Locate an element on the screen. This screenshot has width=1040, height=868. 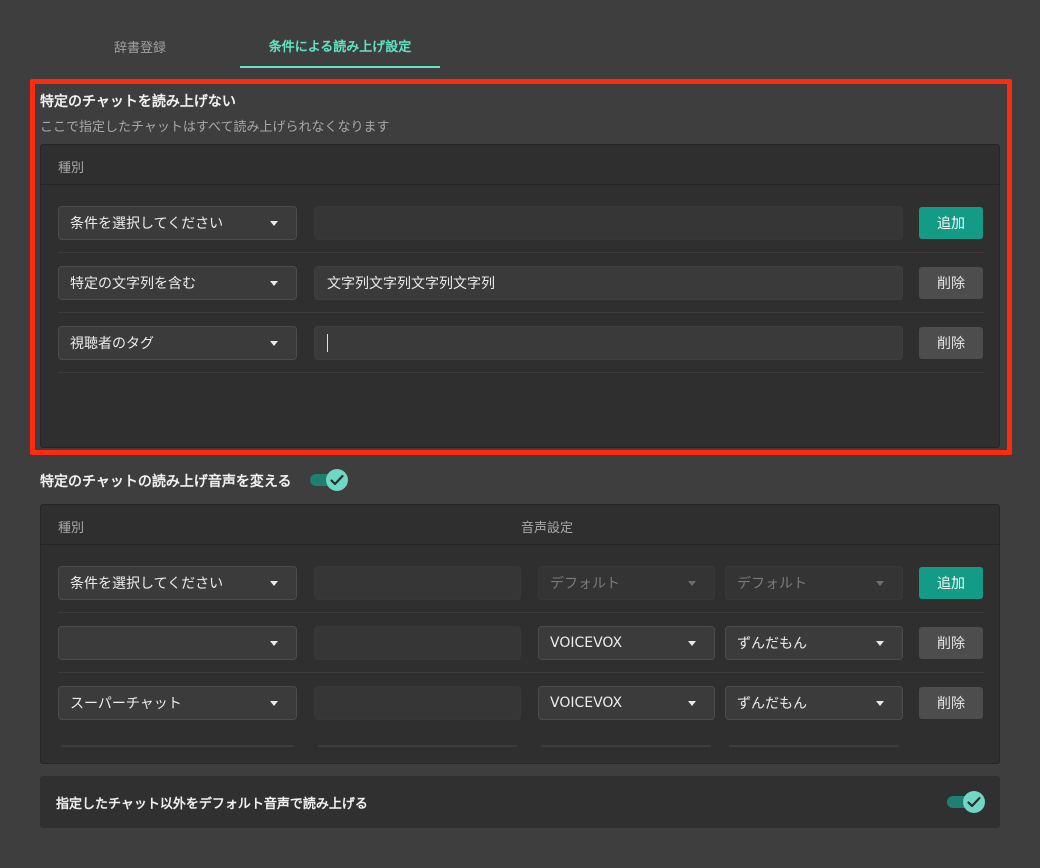
condition-select: スーパーチャット is located at coordinates (177, 703).